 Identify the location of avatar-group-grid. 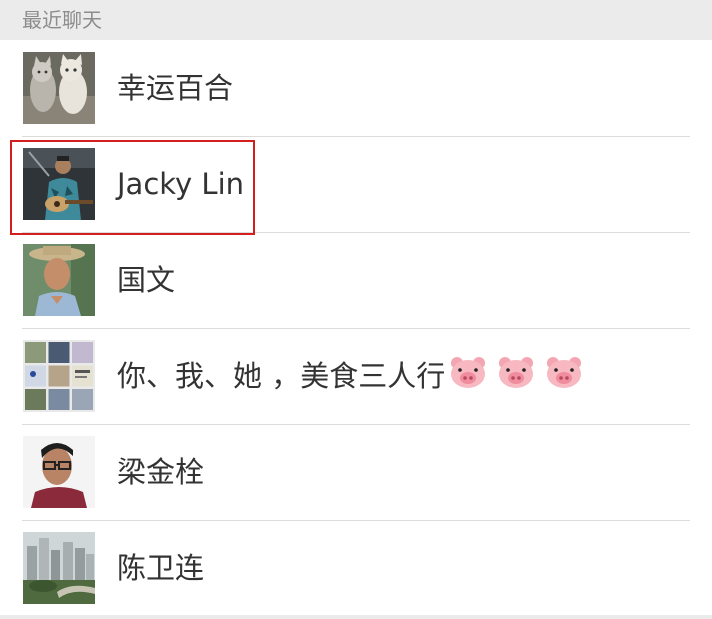
(59, 376).